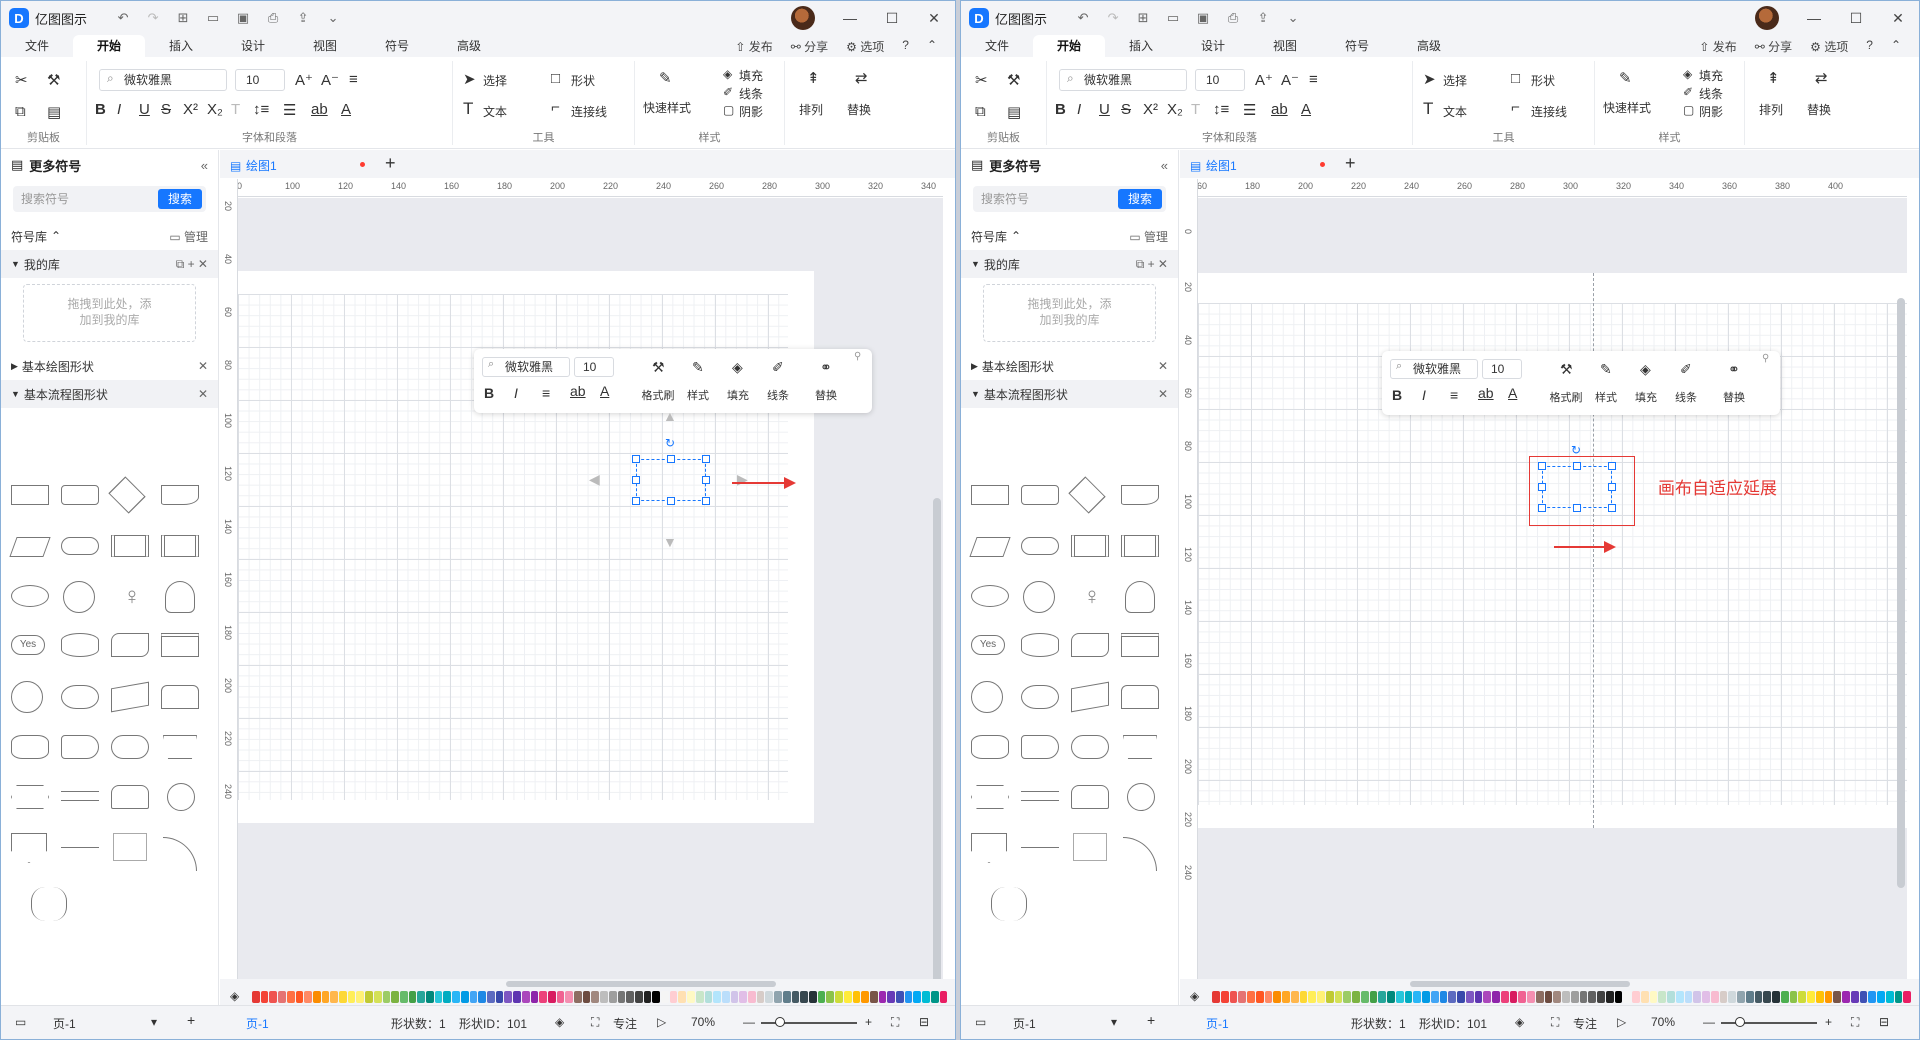 This screenshot has width=1920, height=1040. What do you see at coordinates (826, 367) in the screenshot?
I see `replace-icon: ⚭` at bounding box center [826, 367].